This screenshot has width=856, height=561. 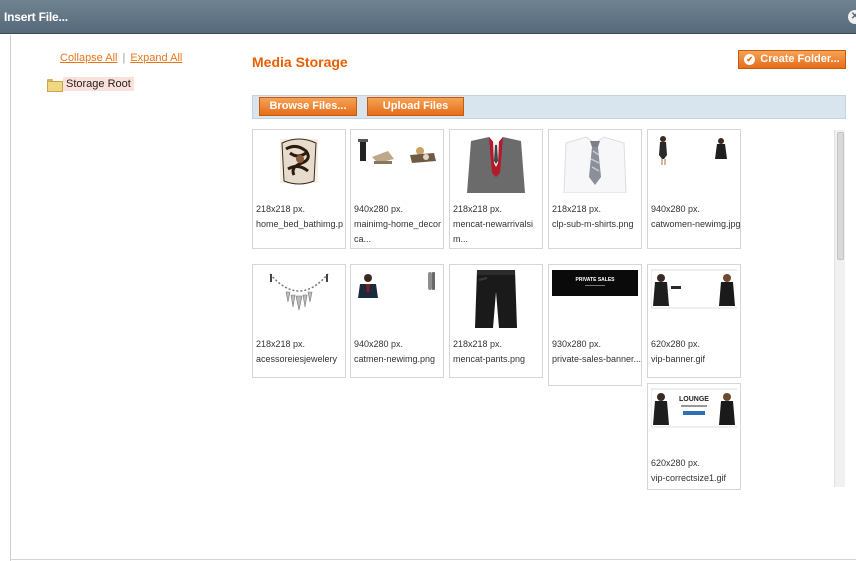 What do you see at coordinates (397, 163) in the screenshot?
I see `home-decor-thumbnail` at bounding box center [397, 163].